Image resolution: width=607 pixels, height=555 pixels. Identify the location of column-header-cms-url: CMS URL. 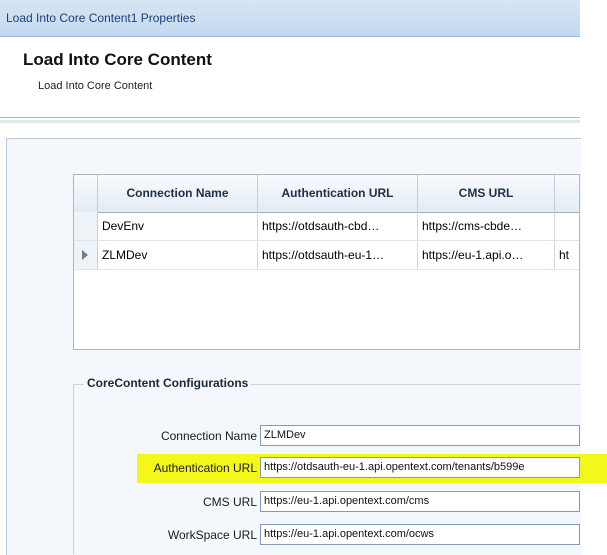
(486, 193).